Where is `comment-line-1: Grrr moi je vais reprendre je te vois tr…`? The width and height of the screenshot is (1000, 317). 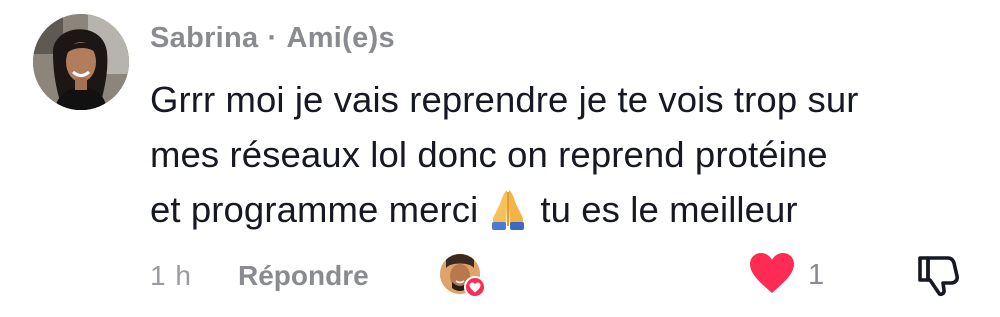
comment-line-1: Grrr moi je vais reprendre je te vois tr… is located at coordinates (504, 99).